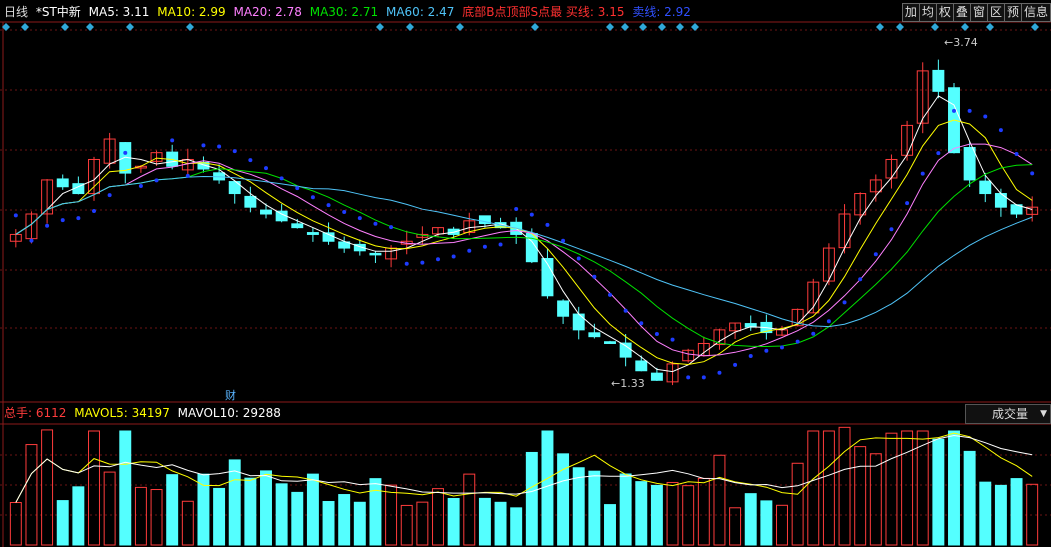  I want to click on toolbar-average: 均, so click(927, 12).